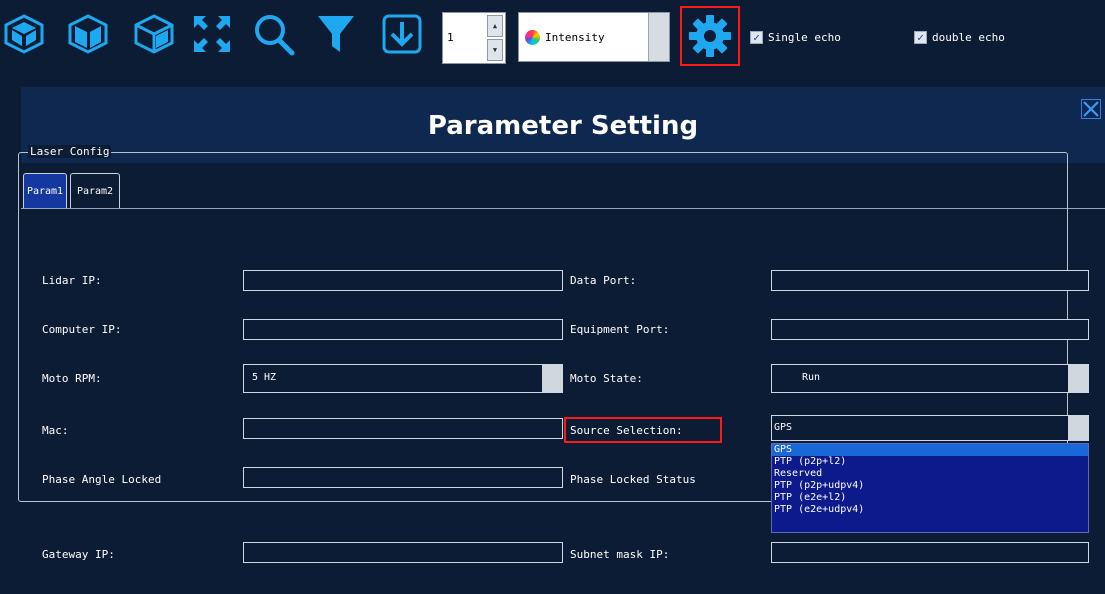 The width and height of the screenshot is (1105, 594). I want to click on source-option-reserved: Reserved, so click(930, 474).